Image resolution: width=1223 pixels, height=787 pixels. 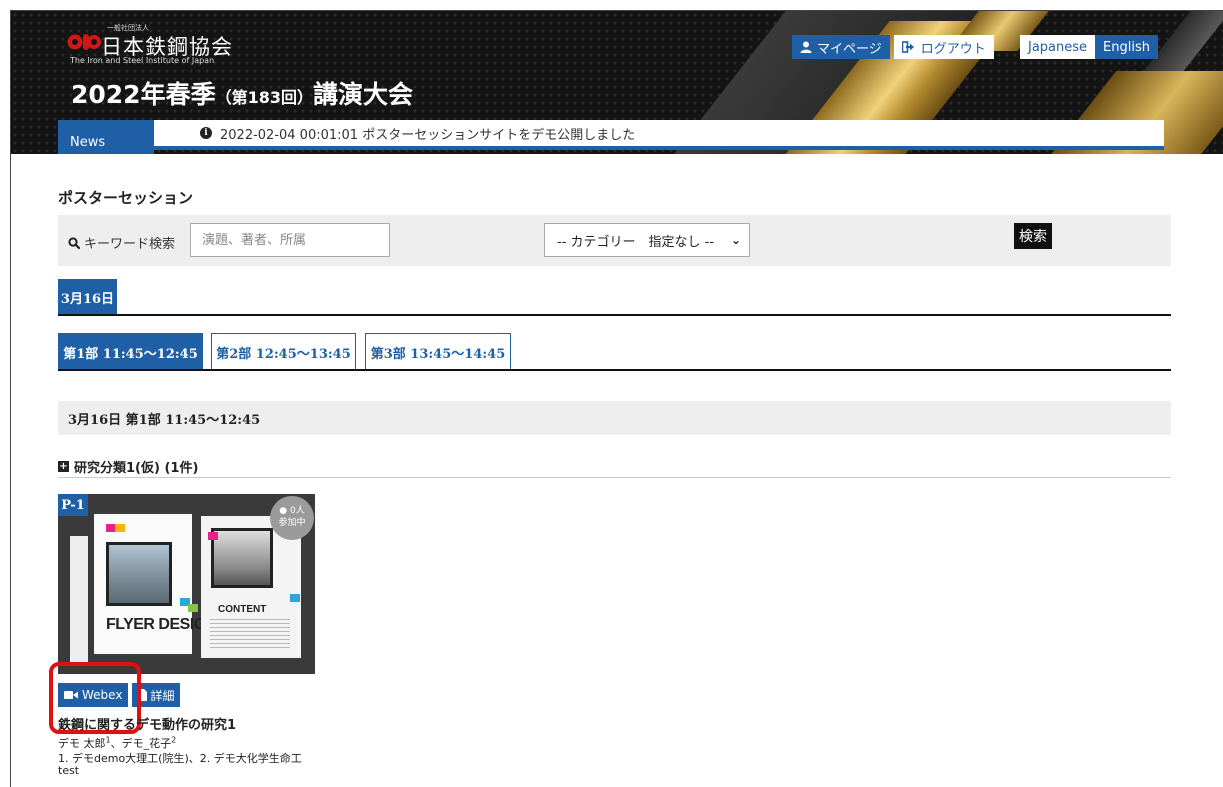 I want to click on keyword-search-text: キーワード検索, so click(x=130, y=244).